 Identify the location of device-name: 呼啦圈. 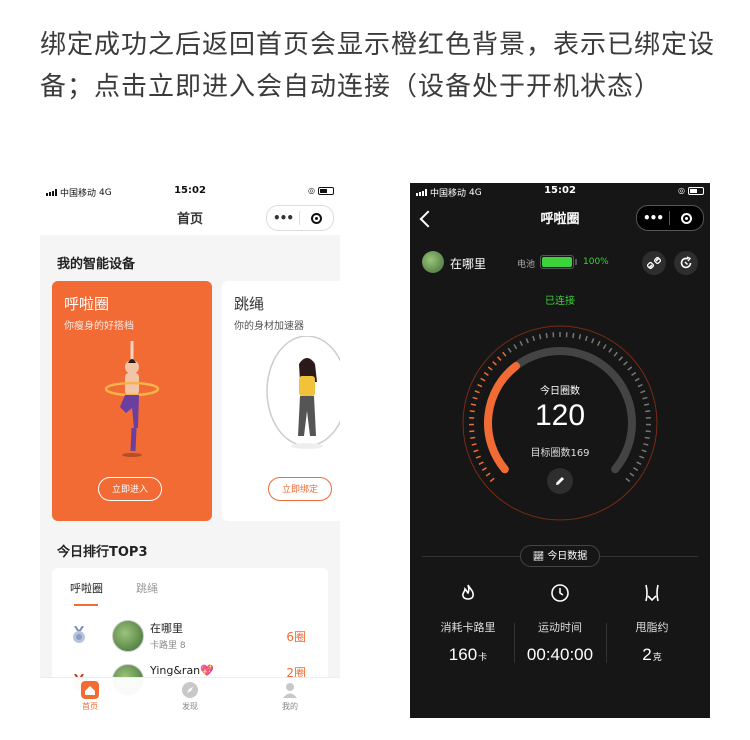
(87, 304).